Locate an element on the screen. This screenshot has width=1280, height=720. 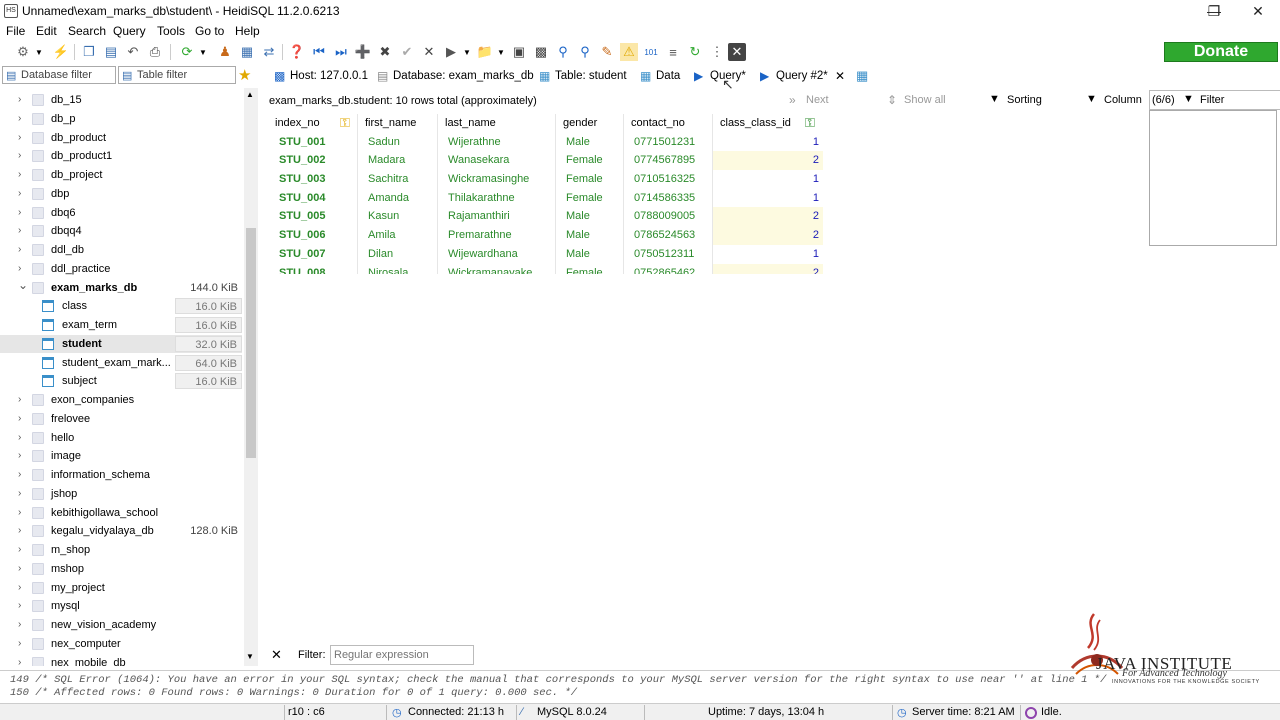
grid-cell: STU_008 is located at coordinates (319, 269).